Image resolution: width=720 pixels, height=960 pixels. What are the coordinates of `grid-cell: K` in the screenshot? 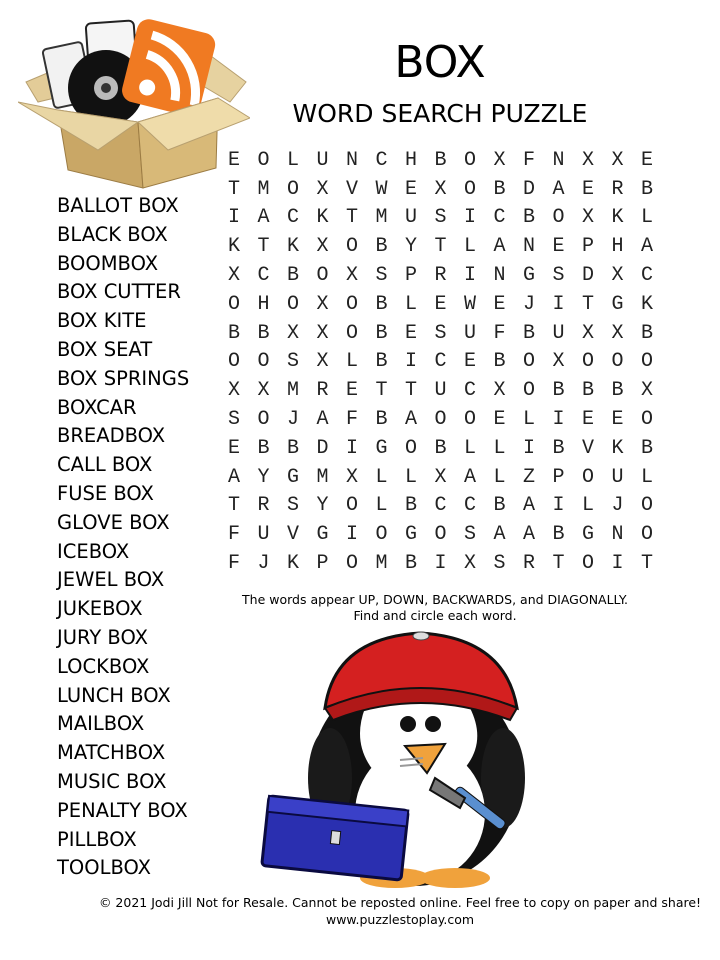 It's located at (302, 246).